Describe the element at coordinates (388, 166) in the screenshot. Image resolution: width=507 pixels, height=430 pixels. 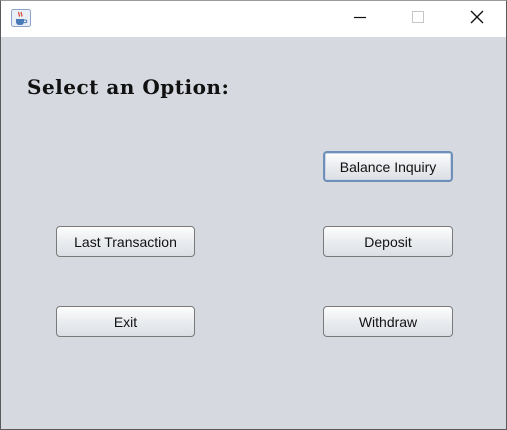
I see `balance-inquiry-button: Balance Inquiry` at that location.